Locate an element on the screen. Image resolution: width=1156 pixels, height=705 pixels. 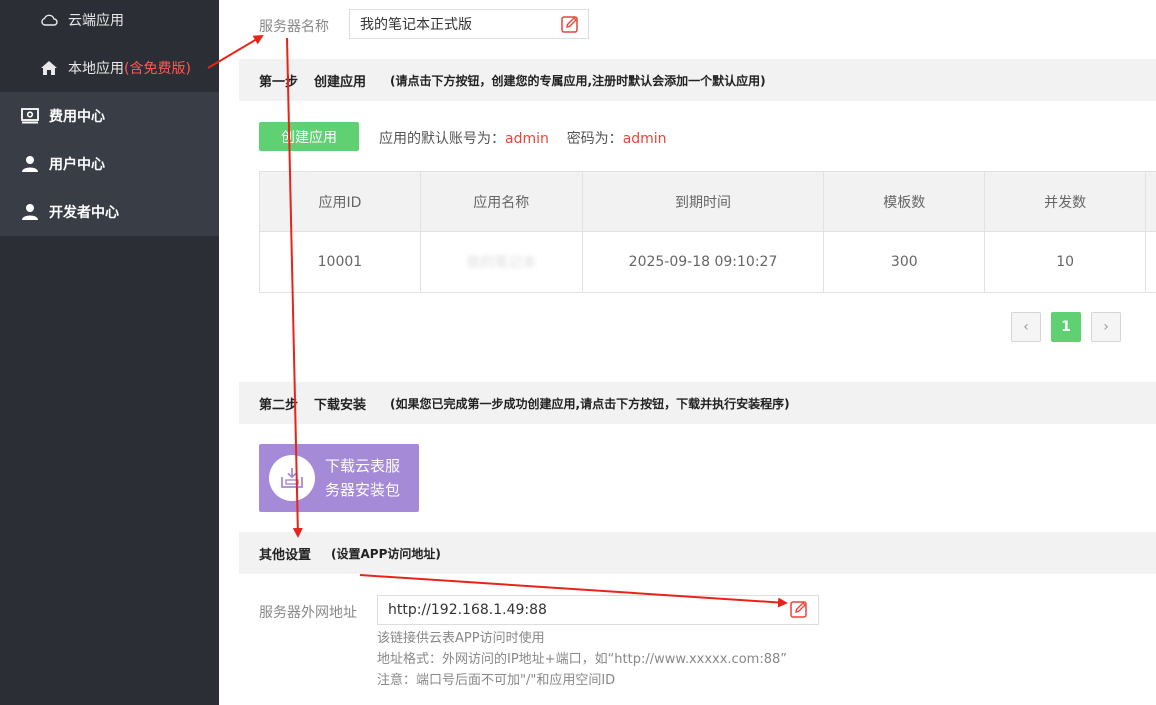
sidebar-item-label: 云端应用 is located at coordinates (96, 21).